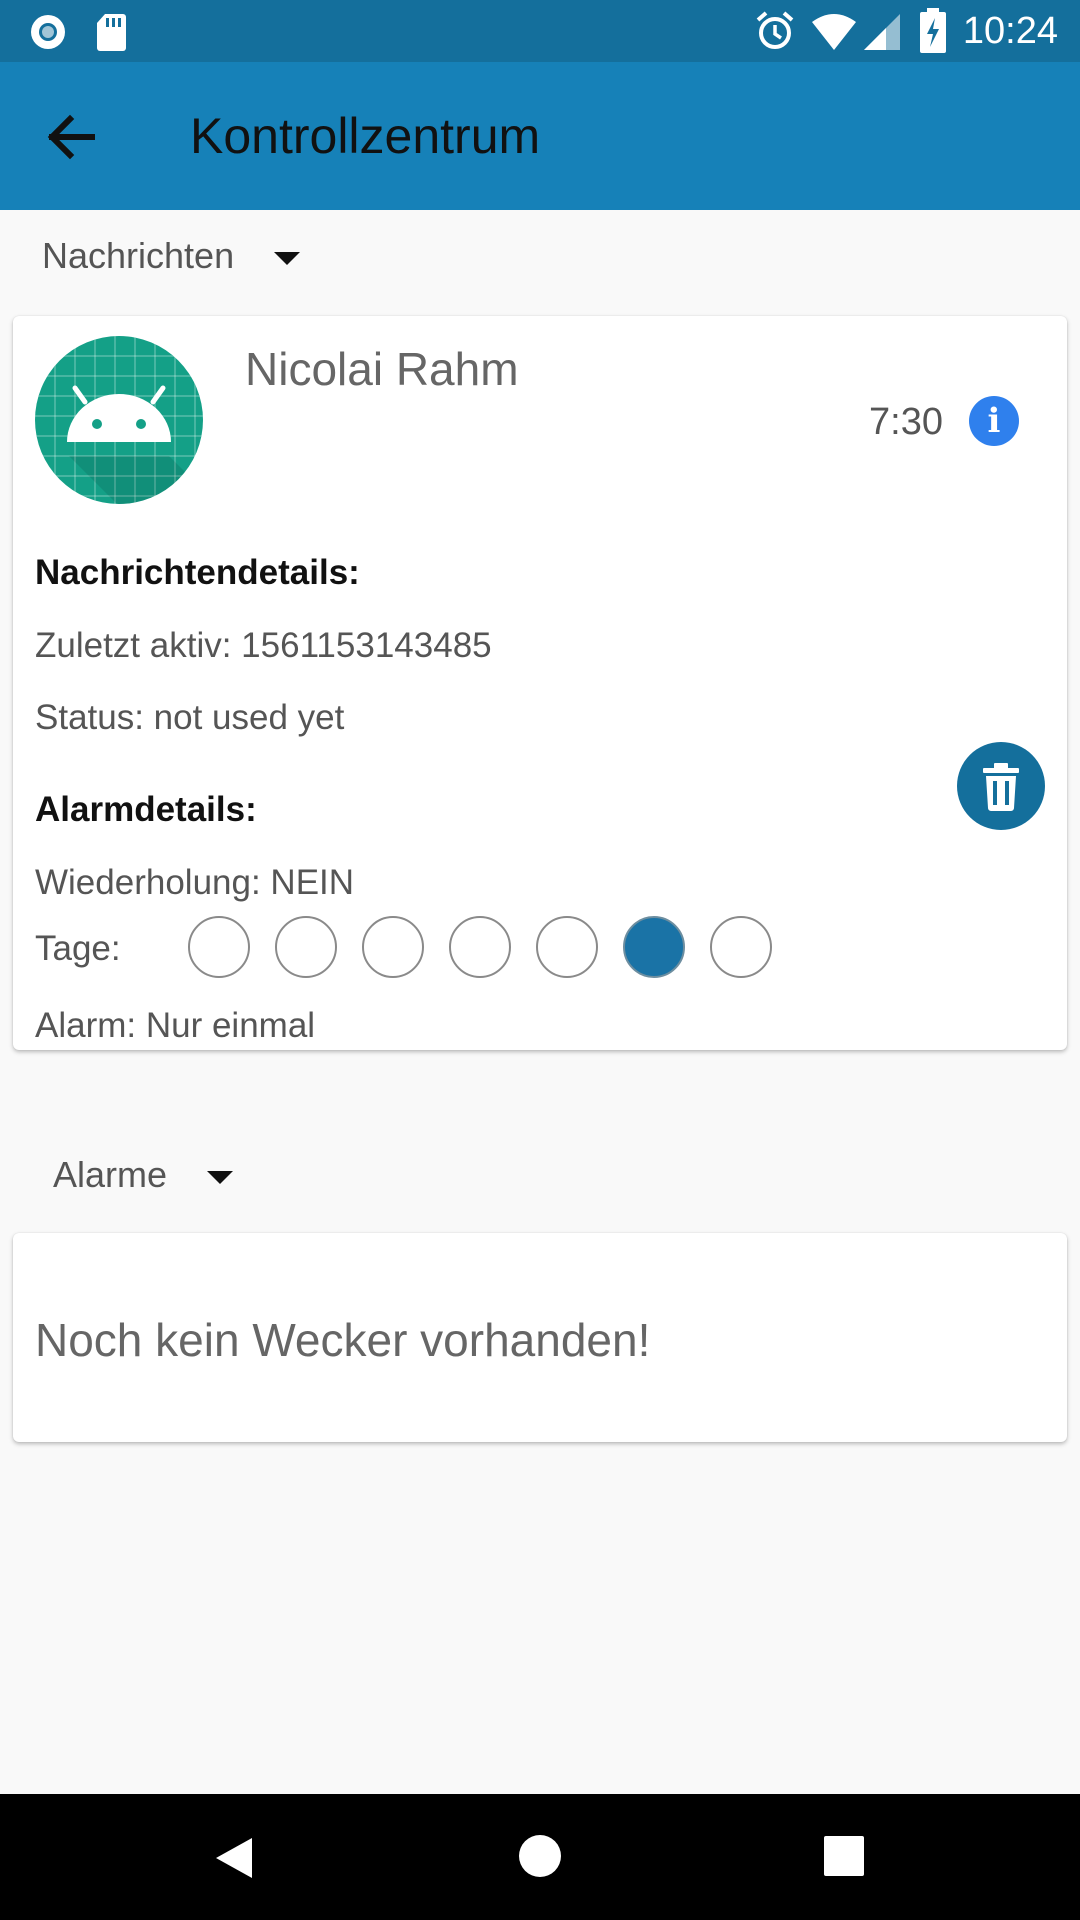 The width and height of the screenshot is (1080, 1920). Describe the element at coordinates (119, 420) in the screenshot. I see `android-avatar-icon` at that location.